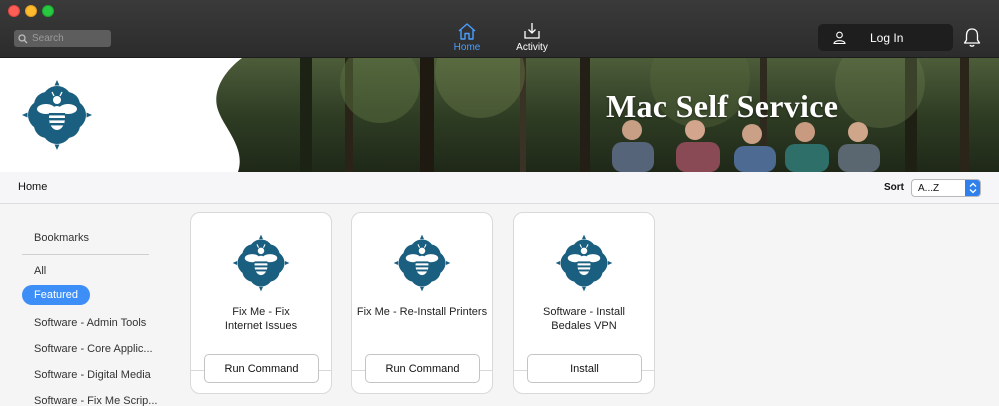 The height and width of the screenshot is (406, 999). What do you see at coordinates (31, 11) in the screenshot?
I see `minimize-window-button` at bounding box center [31, 11].